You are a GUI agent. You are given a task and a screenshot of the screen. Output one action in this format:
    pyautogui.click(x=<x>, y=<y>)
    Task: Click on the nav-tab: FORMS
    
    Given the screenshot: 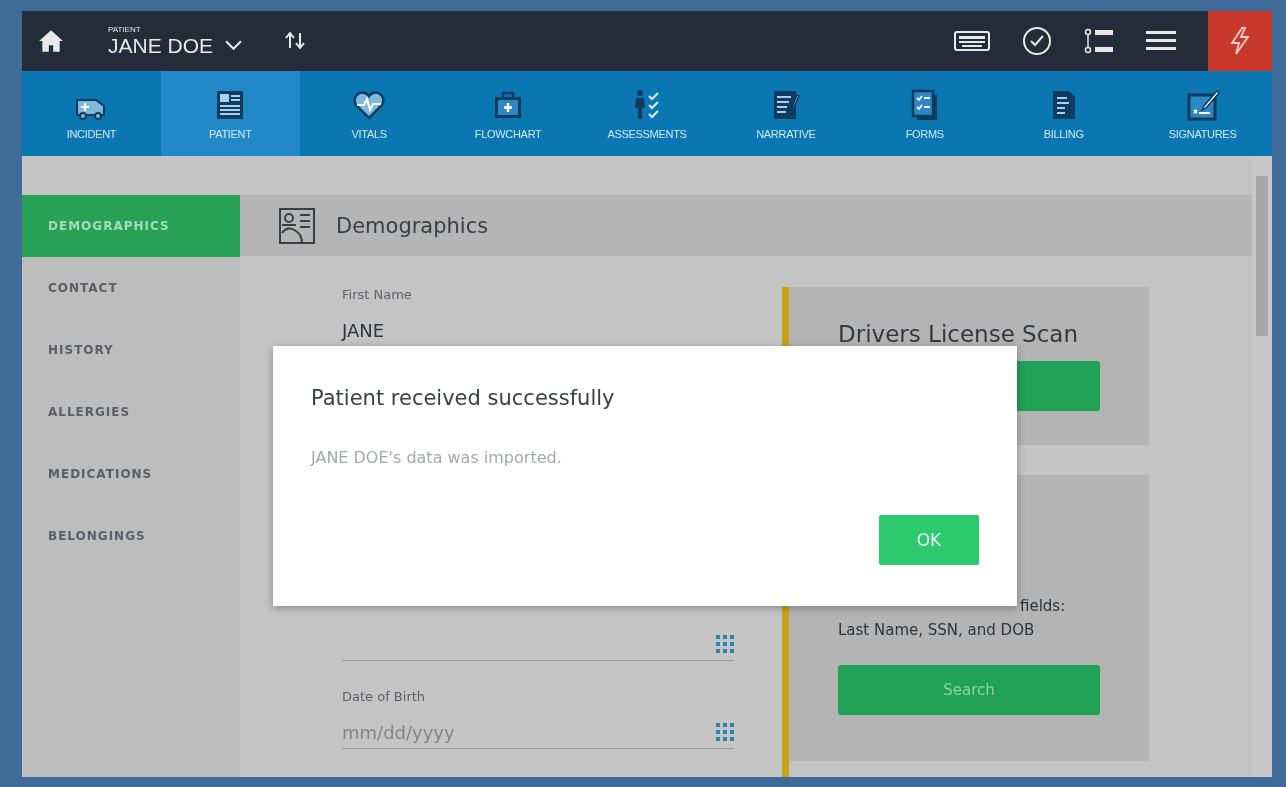 What is the action you would take?
    pyautogui.click(x=925, y=113)
    